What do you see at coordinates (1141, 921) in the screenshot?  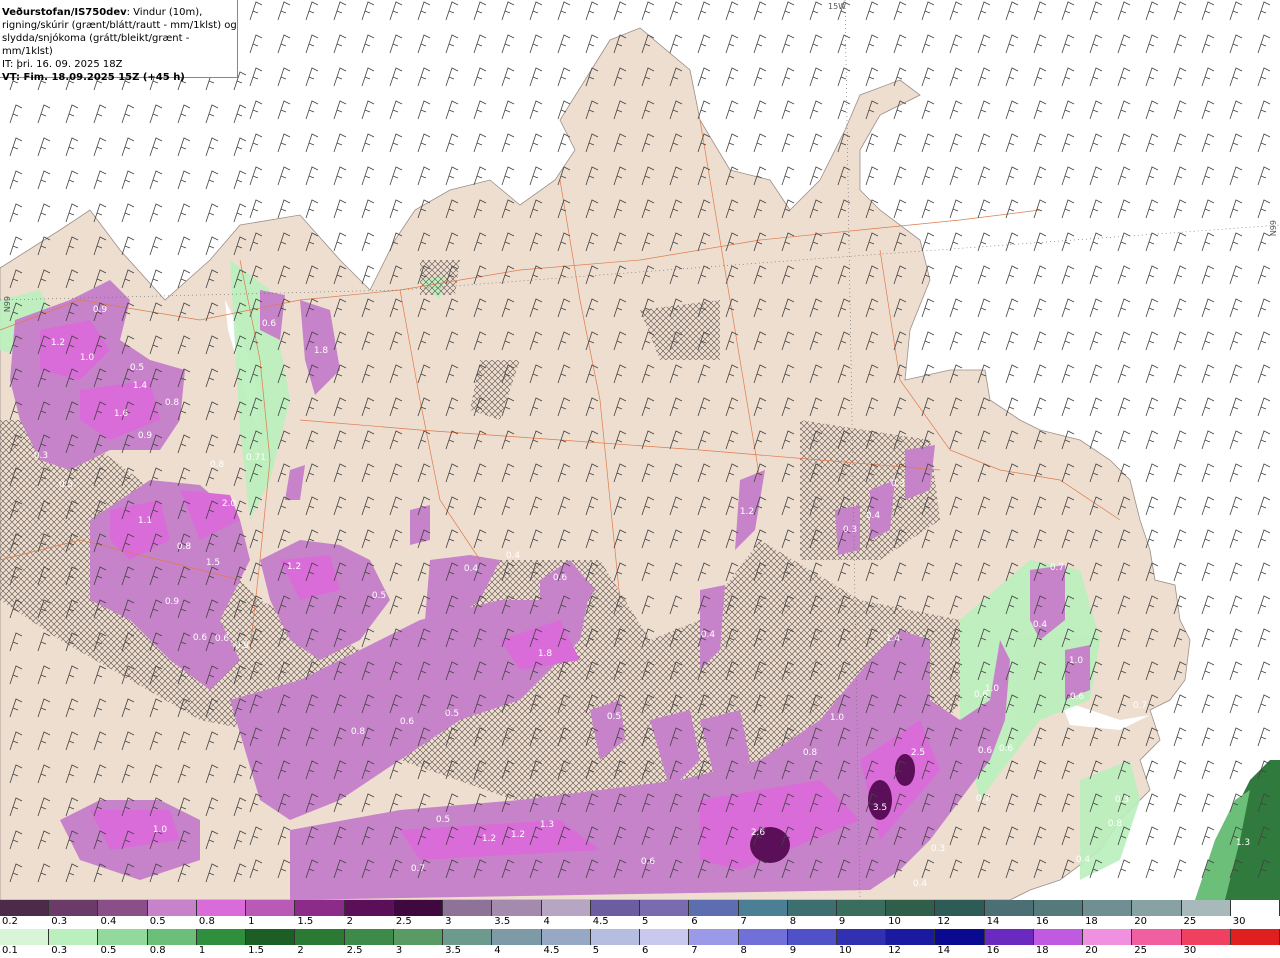 I see `legend-label: 20` at bounding box center [1141, 921].